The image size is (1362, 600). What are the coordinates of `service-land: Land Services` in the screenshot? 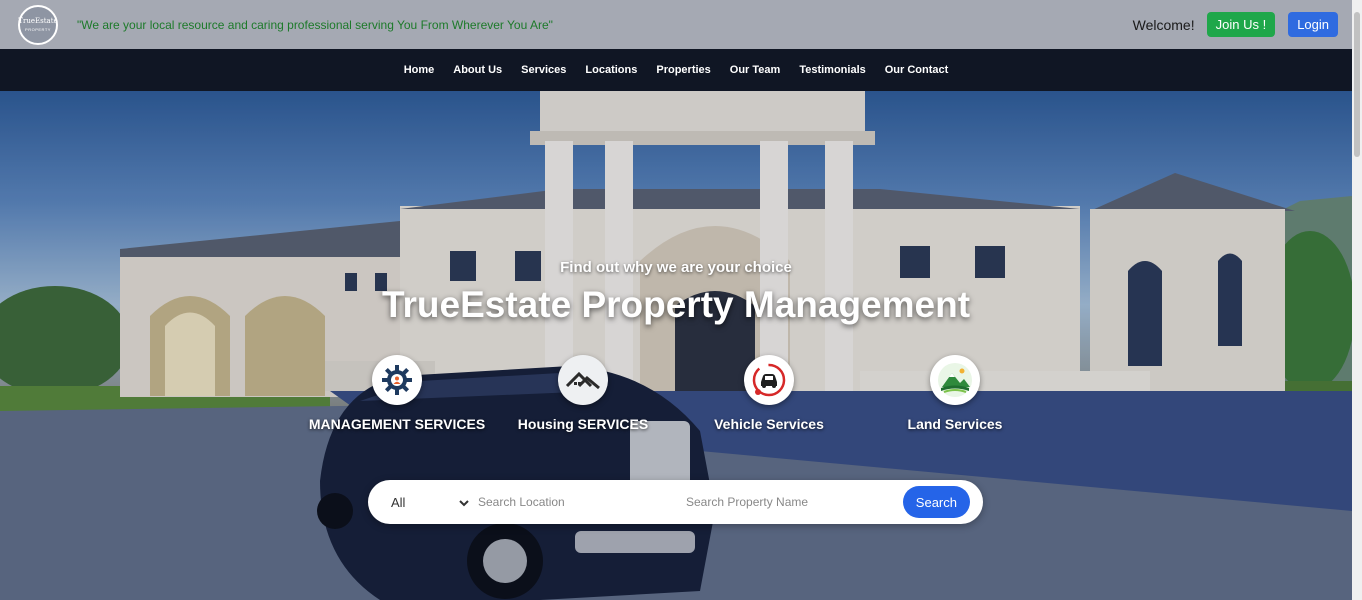 It's located at (955, 393).